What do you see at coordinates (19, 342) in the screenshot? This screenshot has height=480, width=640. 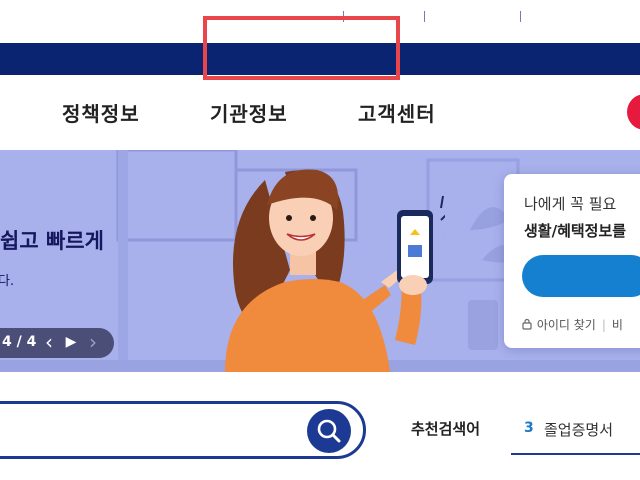 I see `slide-counter: 4 / 4` at bounding box center [19, 342].